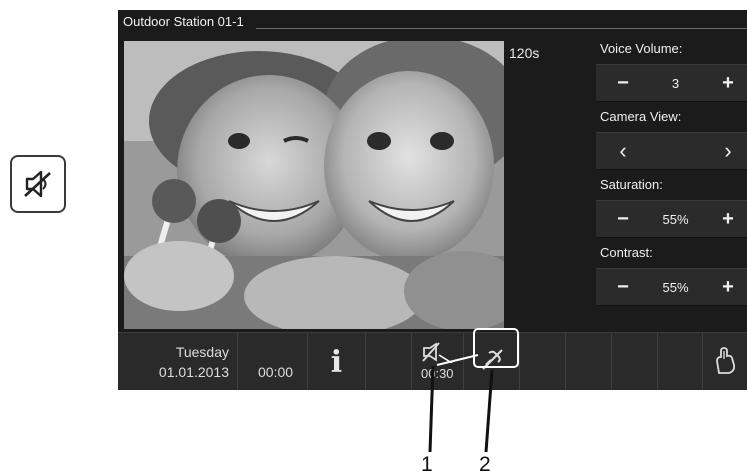  I want to click on callout-lines, so click(461, 403).